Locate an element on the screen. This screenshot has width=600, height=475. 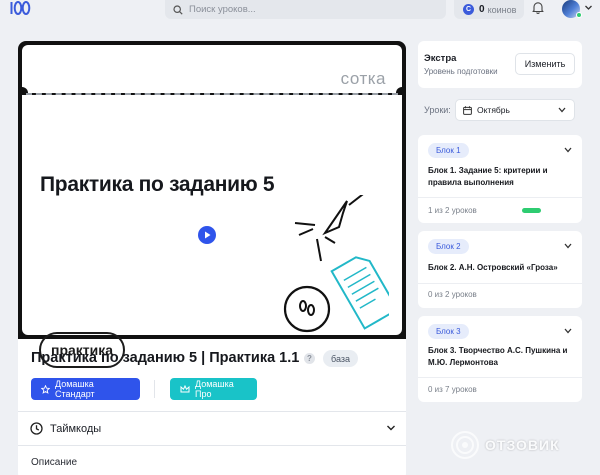
star-icon is located at coordinates (45, 389).